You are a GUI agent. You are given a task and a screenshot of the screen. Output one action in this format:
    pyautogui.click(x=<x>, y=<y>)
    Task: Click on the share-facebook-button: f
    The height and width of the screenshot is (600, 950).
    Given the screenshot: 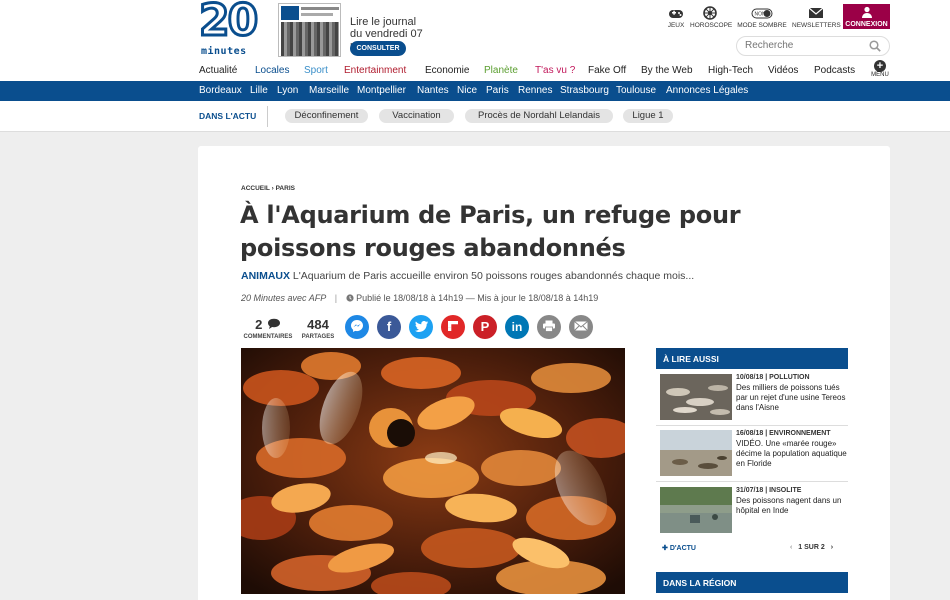 What is the action you would take?
    pyautogui.click(x=389, y=327)
    